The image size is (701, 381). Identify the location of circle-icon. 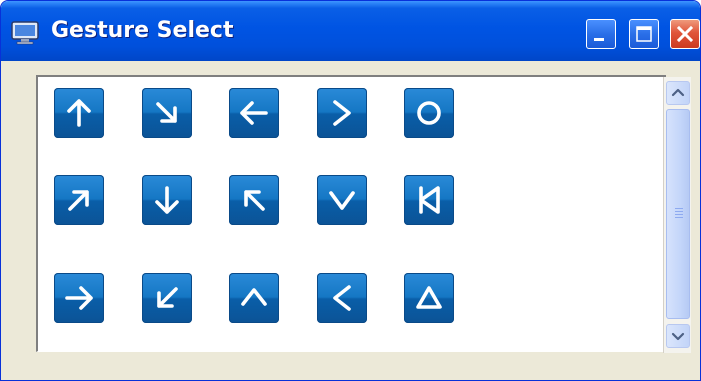
(429, 113).